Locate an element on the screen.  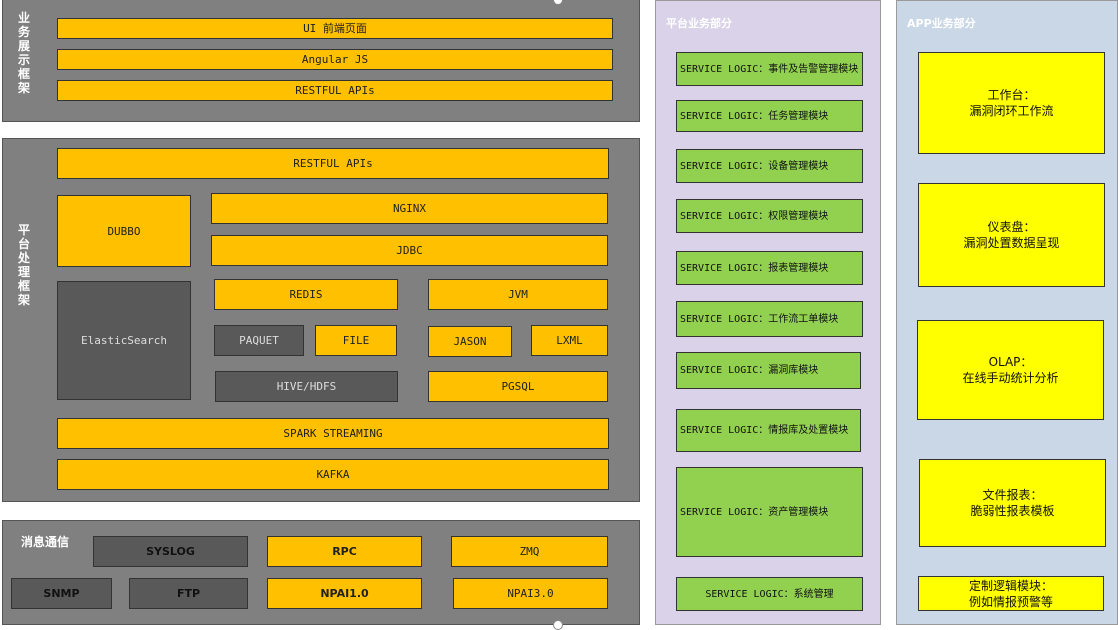
presentation-framework-panel: 业务展示框架 UI 前端页面 Angular JS RESTFUL APIs is located at coordinates (321, 61).